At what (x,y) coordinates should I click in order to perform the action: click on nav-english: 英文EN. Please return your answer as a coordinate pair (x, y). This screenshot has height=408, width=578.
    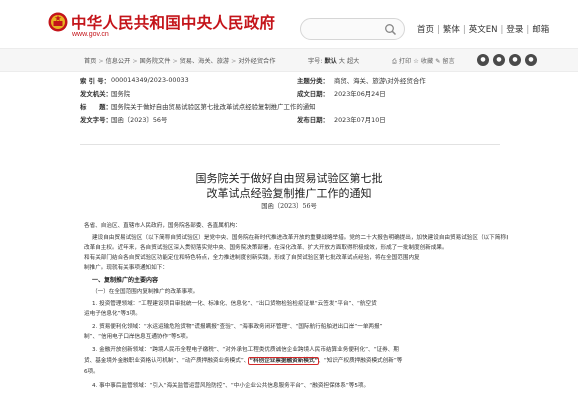
    Looking at the image, I should click on (483, 30).